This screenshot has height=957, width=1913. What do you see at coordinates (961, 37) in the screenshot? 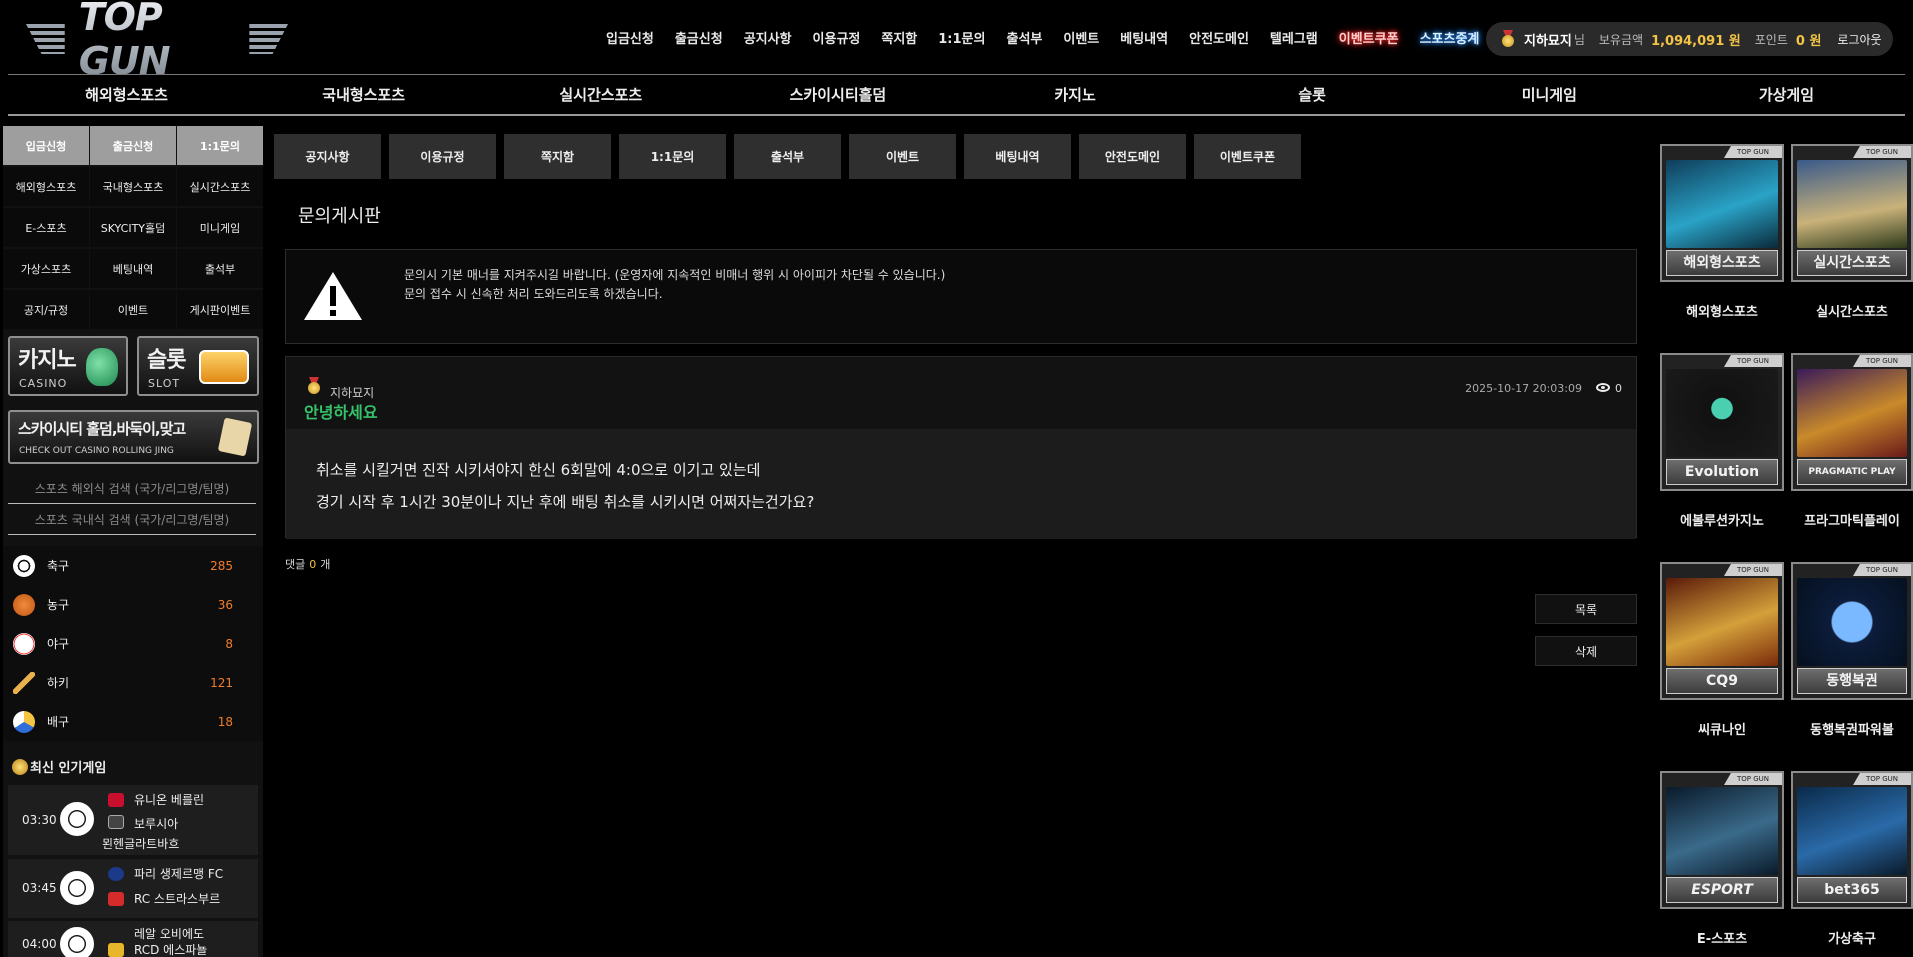
I see `topnav-inquiry: 1:1문의` at bounding box center [961, 37].